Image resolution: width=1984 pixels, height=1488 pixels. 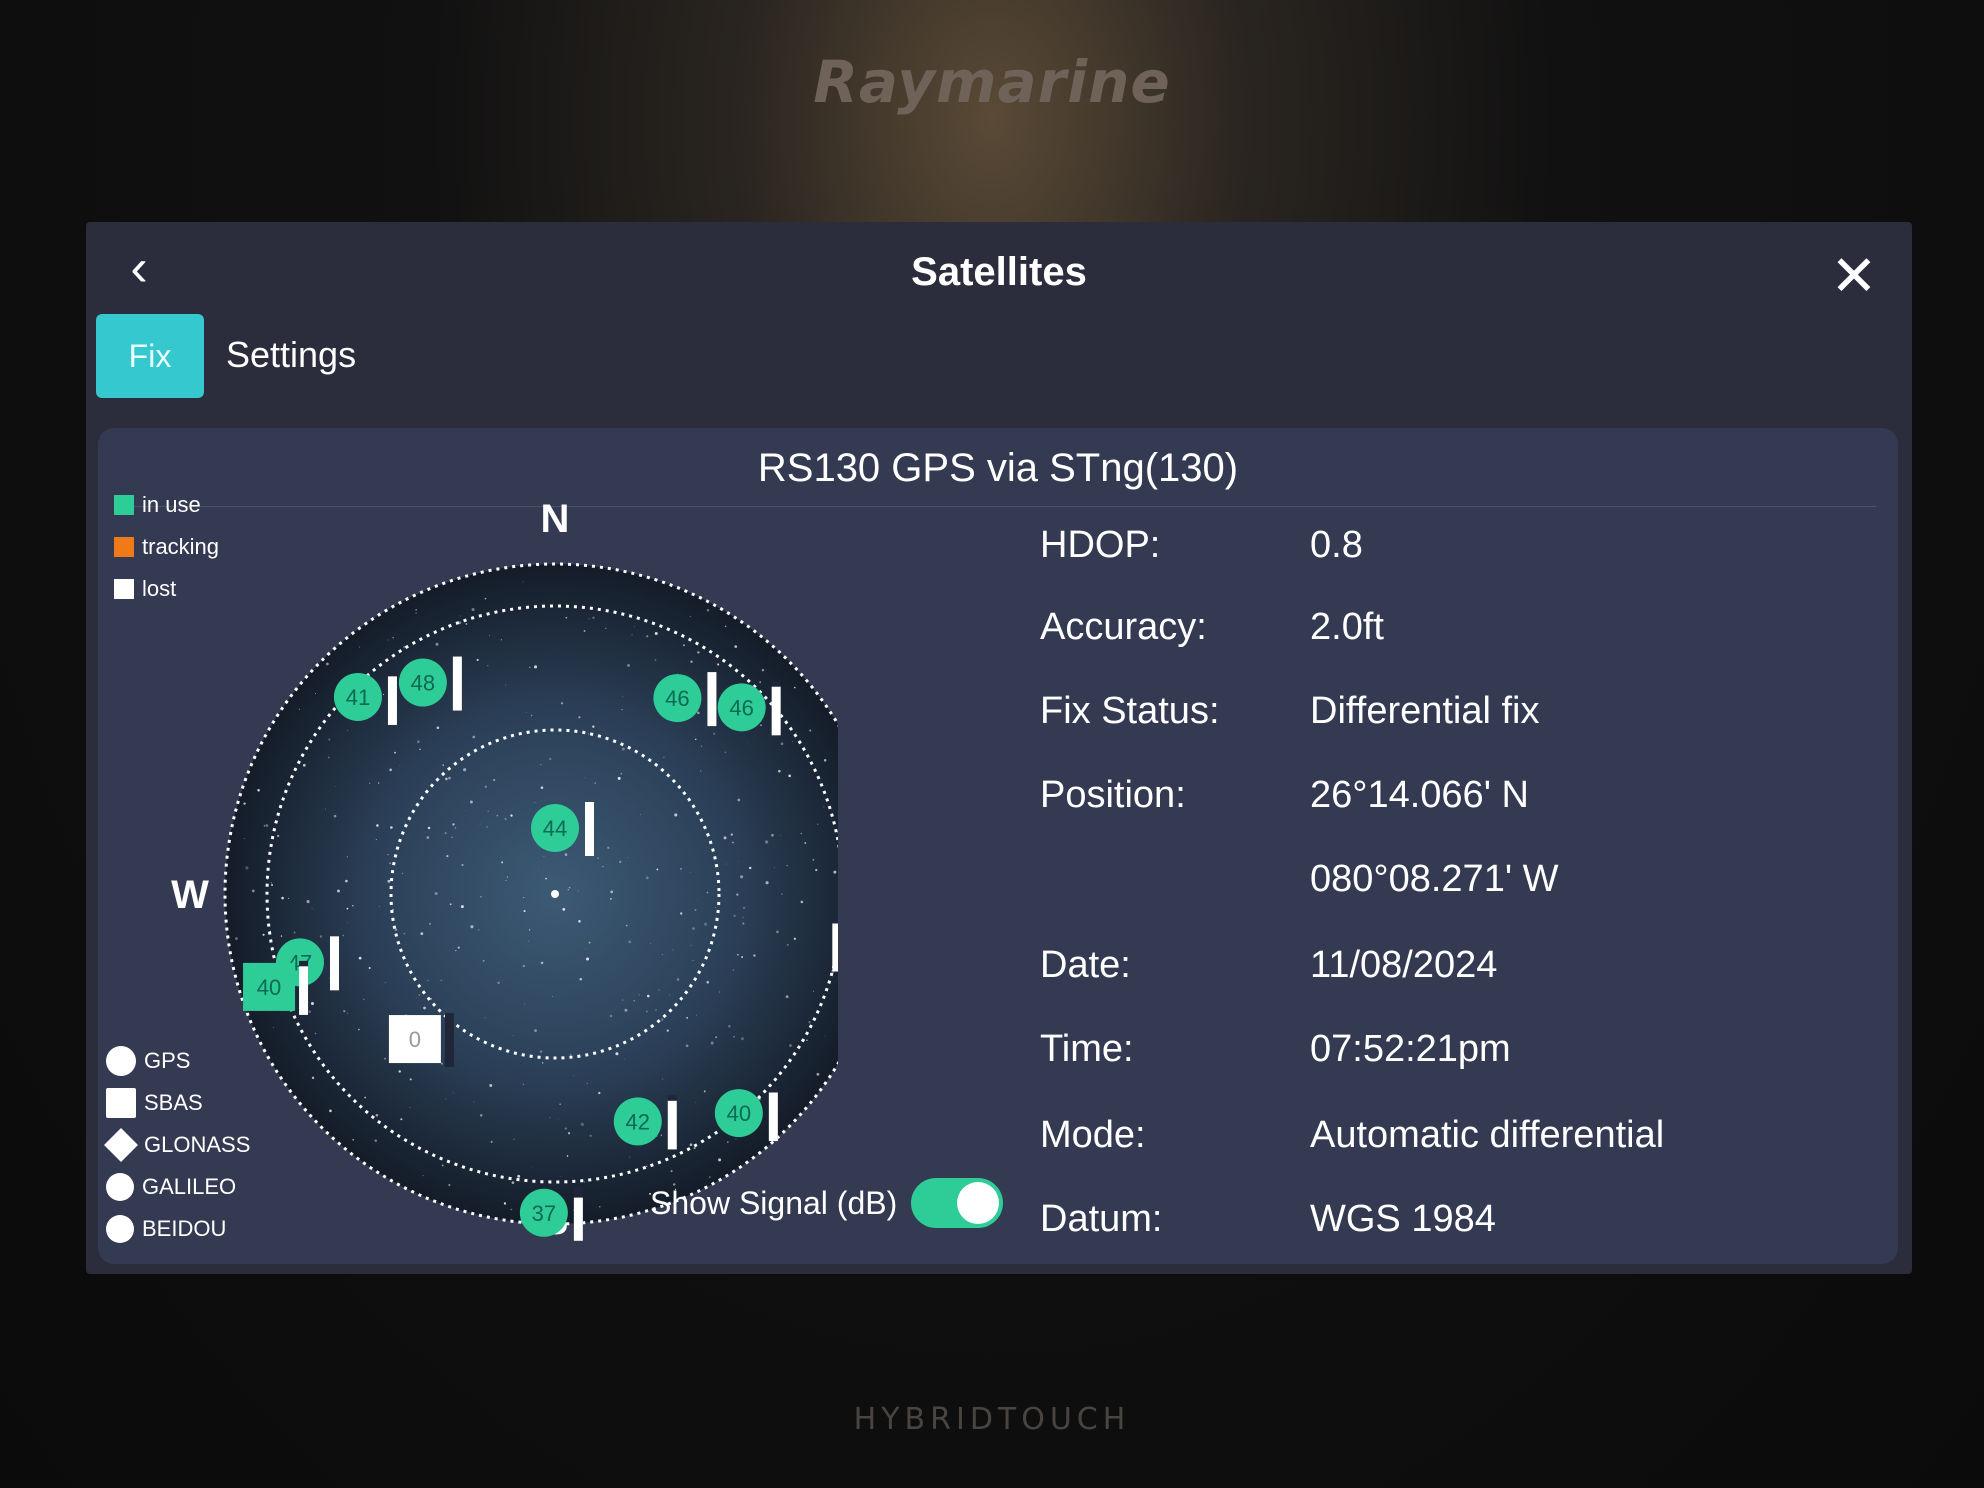 What do you see at coordinates (999, 272) in the screenshot?
I see `page-title: Satellites` at bounding box center [999, 272].